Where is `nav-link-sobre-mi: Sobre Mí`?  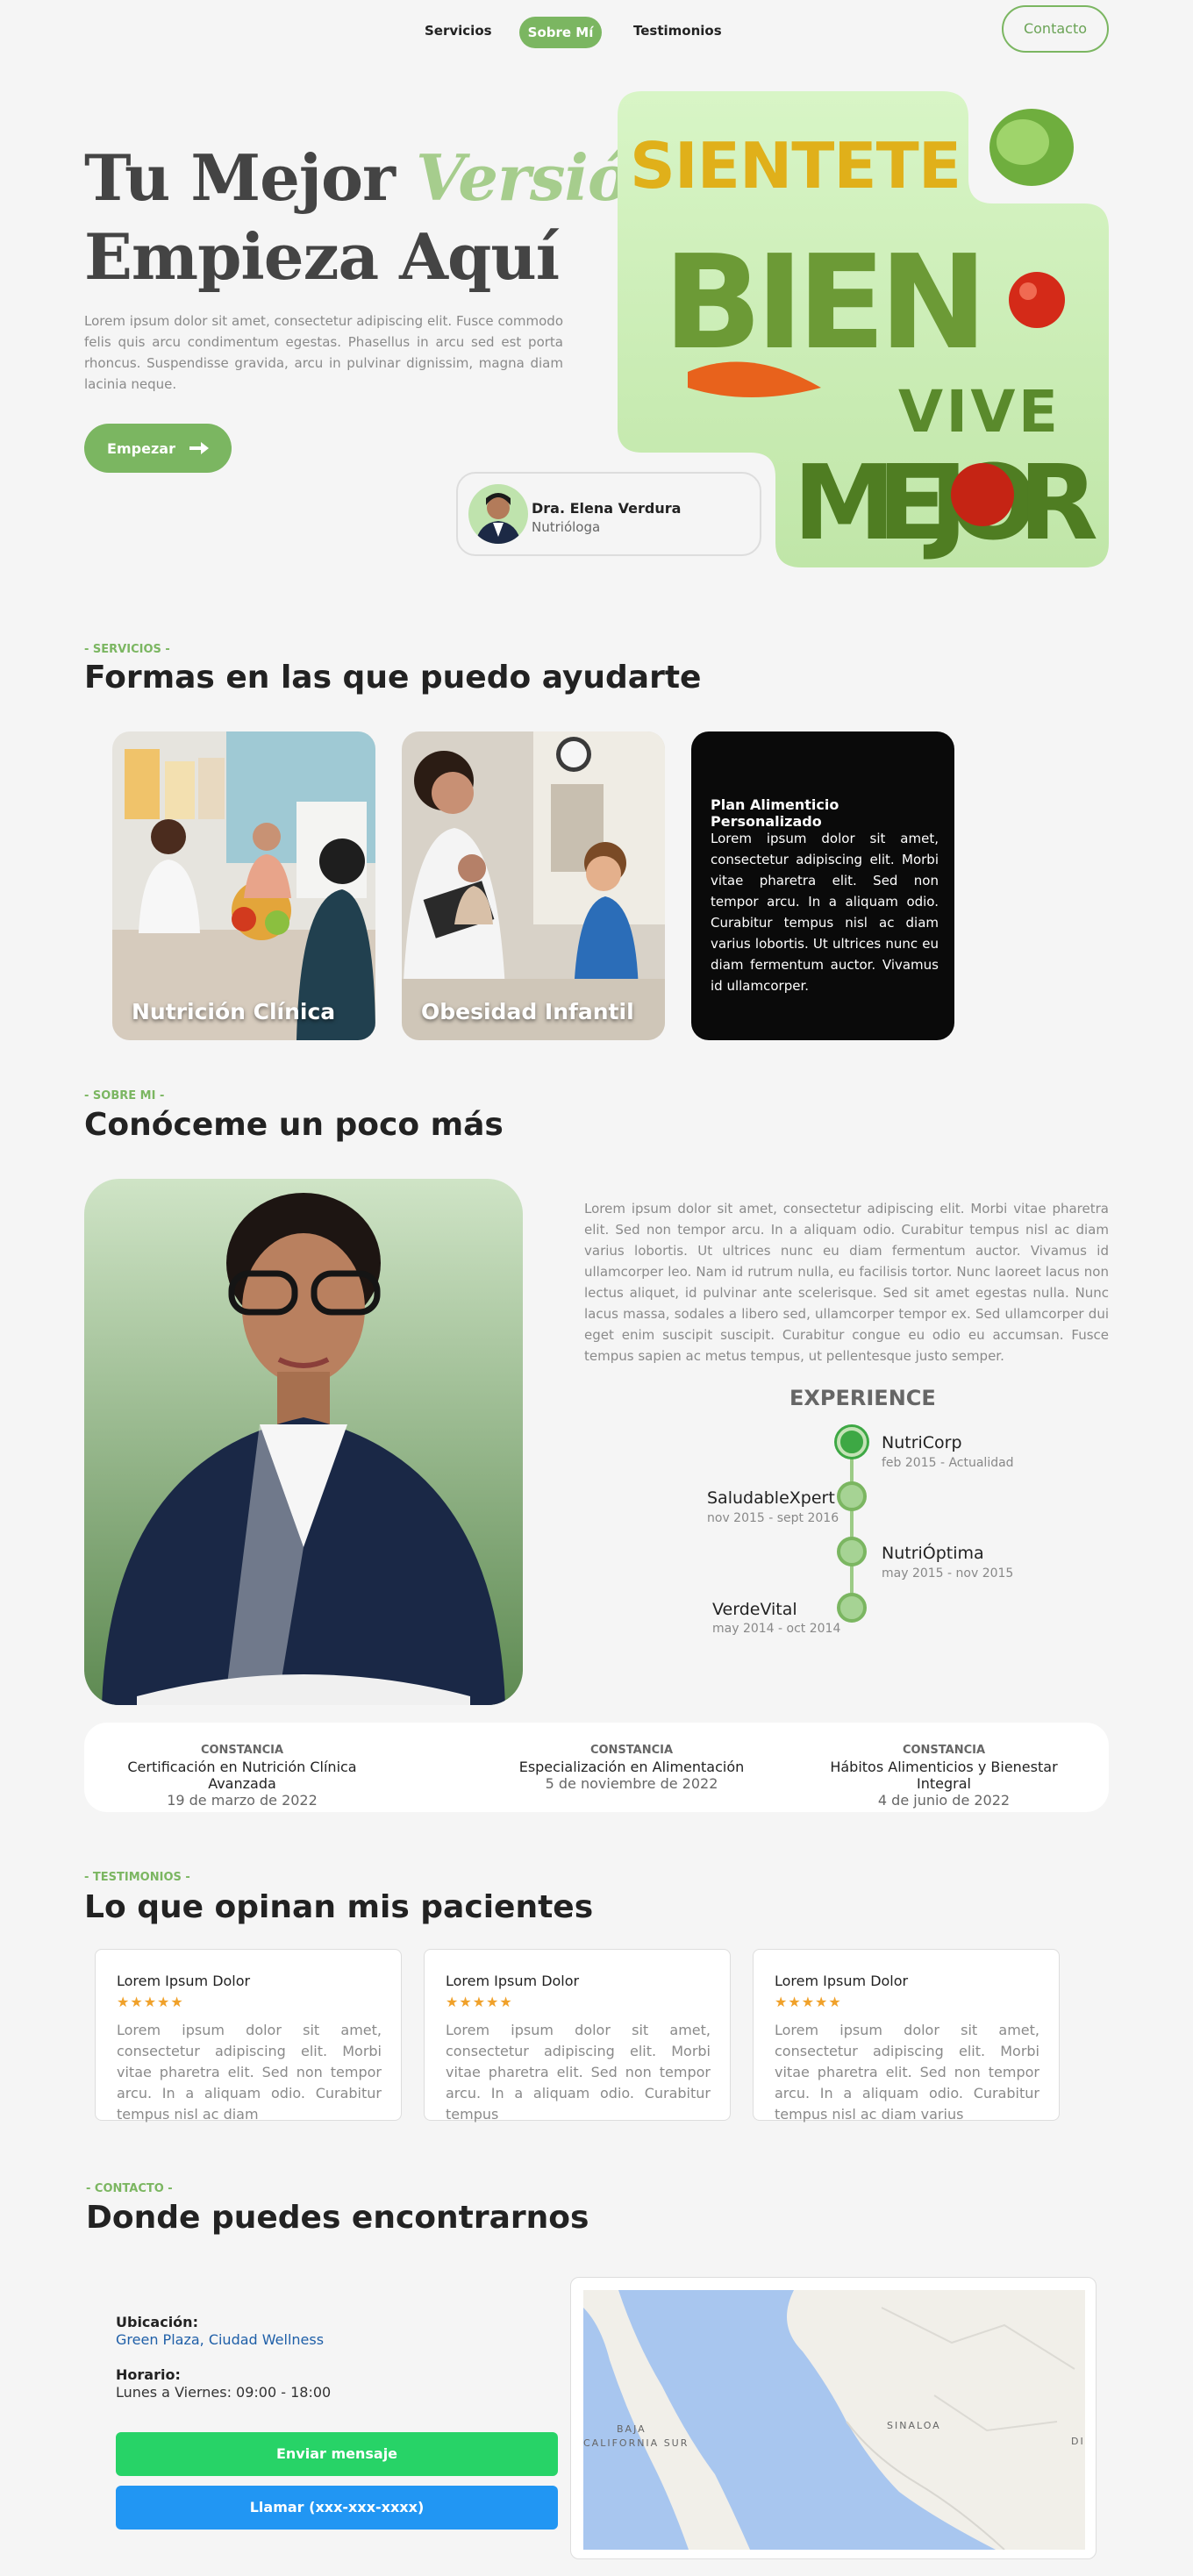 nav-link-sobre-mi: Sobre Mí is located at coordinates (560, 33).